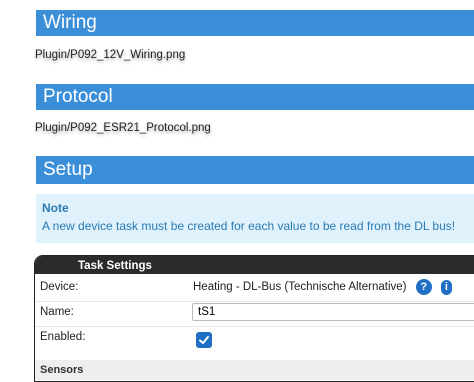 This screenshot has width=474, height=382. Describe the element at coordinates (446, 287) in the screenshot. I see `info-icon: i` at that location.